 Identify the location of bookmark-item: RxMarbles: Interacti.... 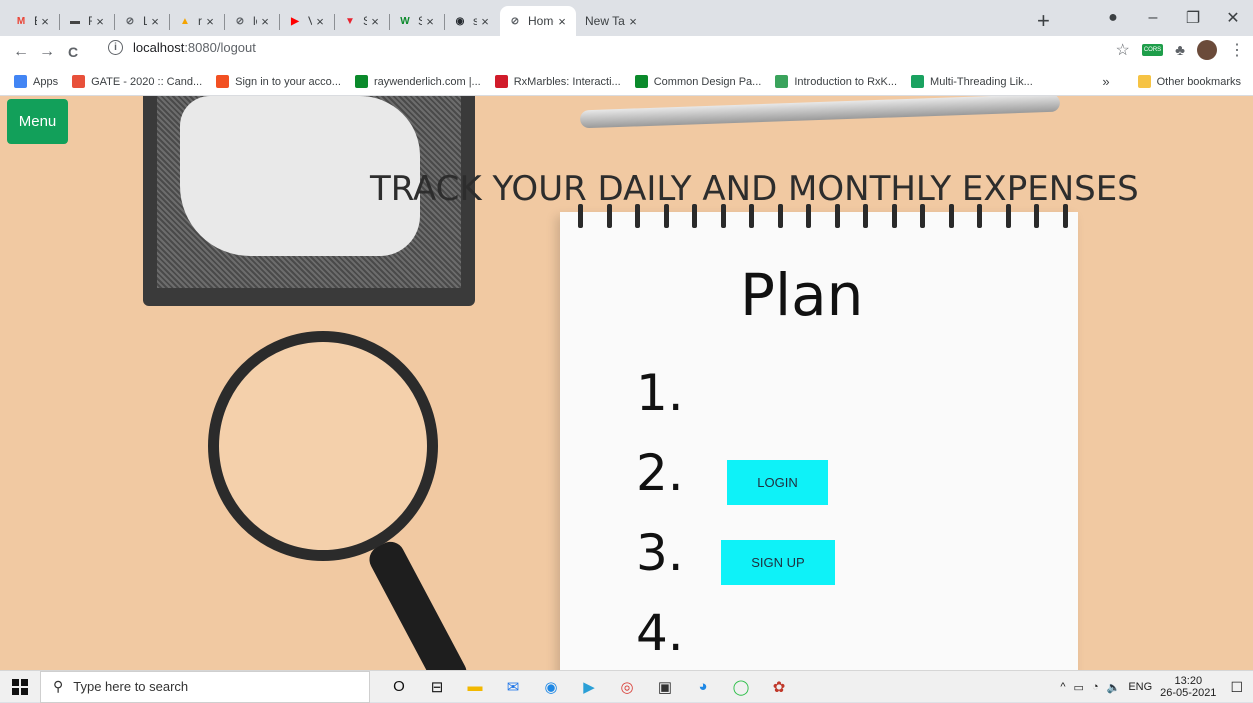
(557, 81).